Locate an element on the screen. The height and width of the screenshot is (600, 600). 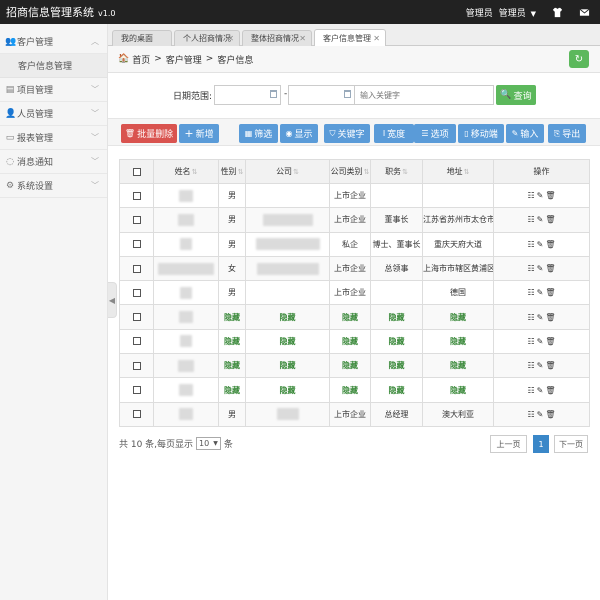
export-button: ⎘ 导出 is located at coordinates (567, 133).